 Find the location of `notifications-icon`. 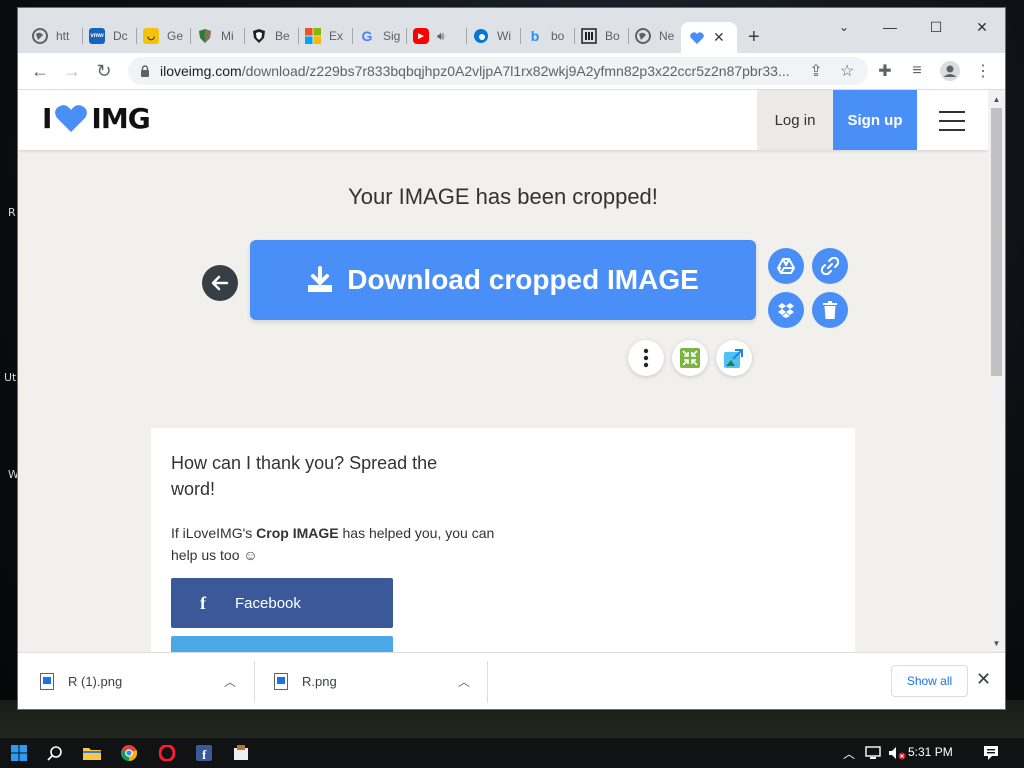

notifications-icon is located at coordinates (991, 753).